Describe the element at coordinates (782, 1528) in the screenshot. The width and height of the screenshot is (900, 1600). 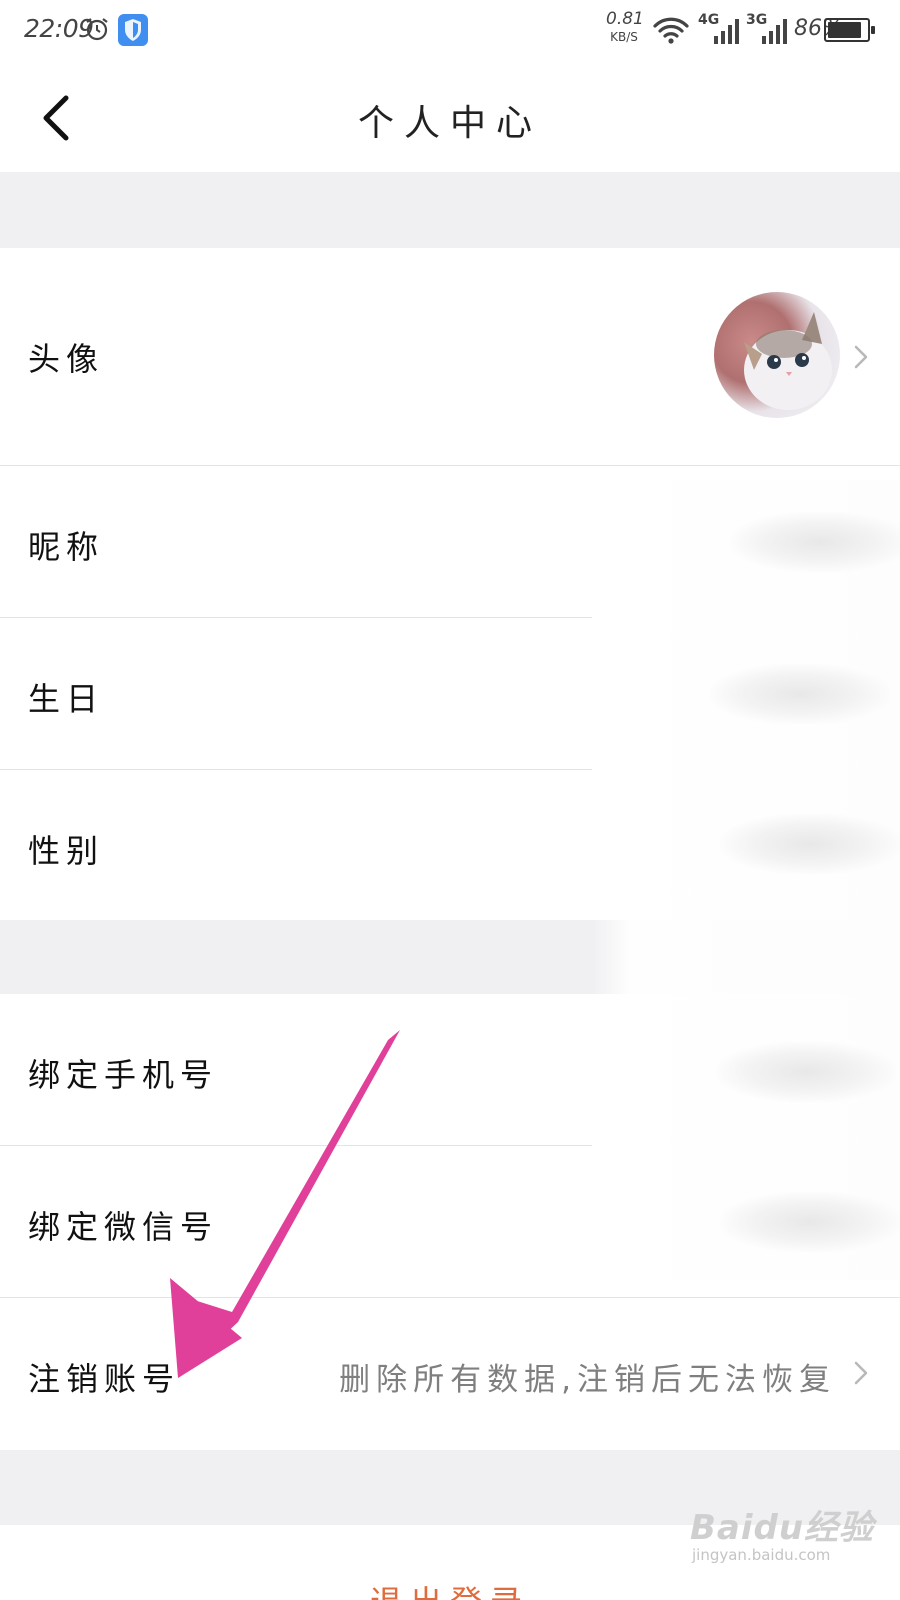
I see `watermark-brand: Baidu经验` at that location.